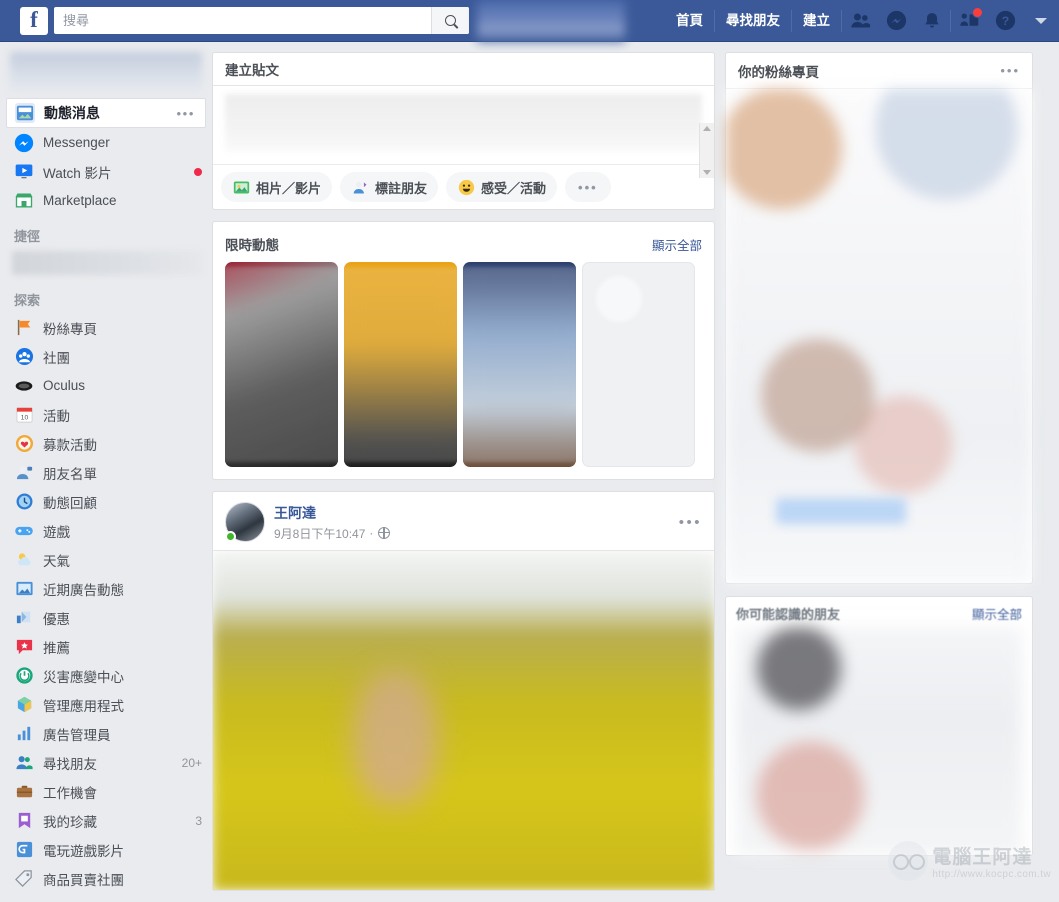 Image resolution: width=1059 pixels, height=902 pixels. Describe the element at coordinates (56, 618) in the screenshot. I see `sidebar-item-label: 優惠` at that location.